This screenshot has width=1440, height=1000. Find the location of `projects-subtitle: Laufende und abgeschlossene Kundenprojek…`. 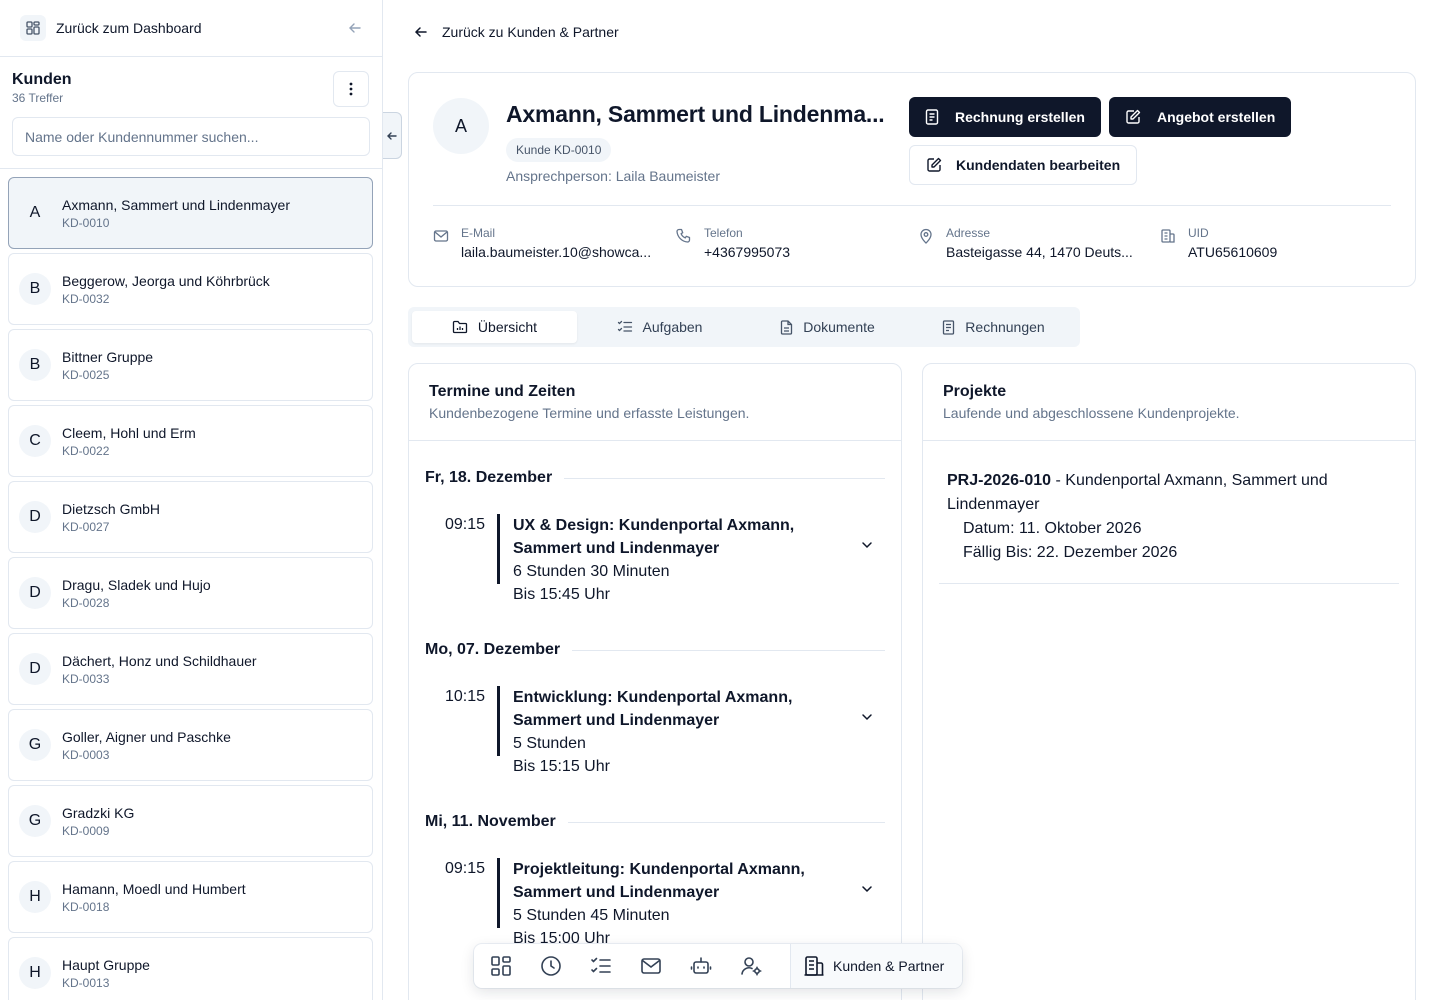

projects-subtitle: Laufende und abgeschlossene Kundenprojek… is located at coordinates (1091, 413).